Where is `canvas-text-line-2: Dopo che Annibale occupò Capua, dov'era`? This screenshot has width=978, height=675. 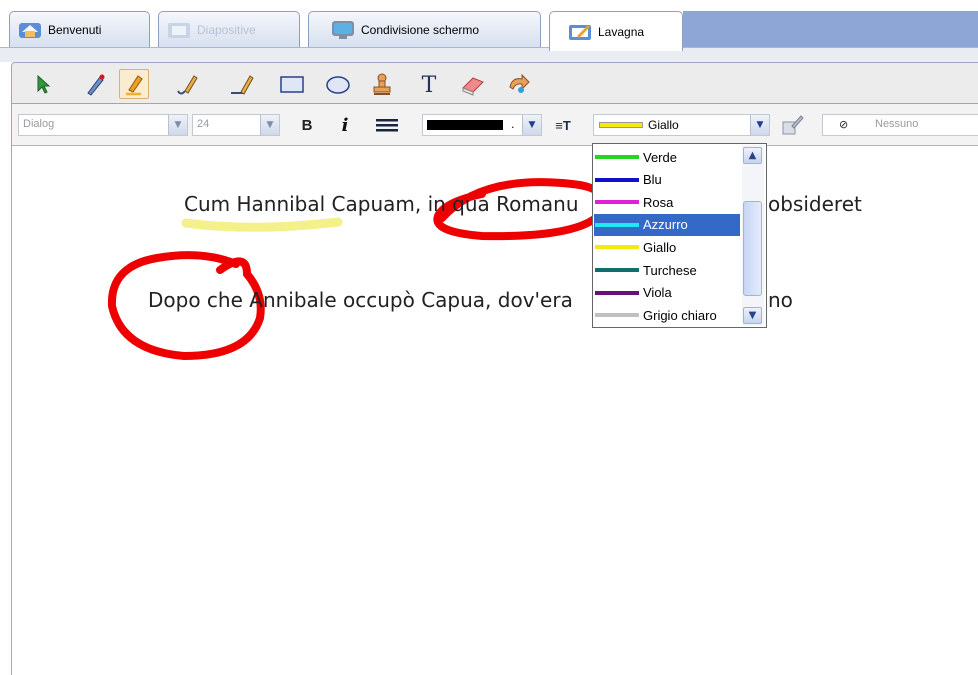 canvas-text-line-2: Dopo che Annibale occupò Capua, dov'era is located at coordinates (360, 300).